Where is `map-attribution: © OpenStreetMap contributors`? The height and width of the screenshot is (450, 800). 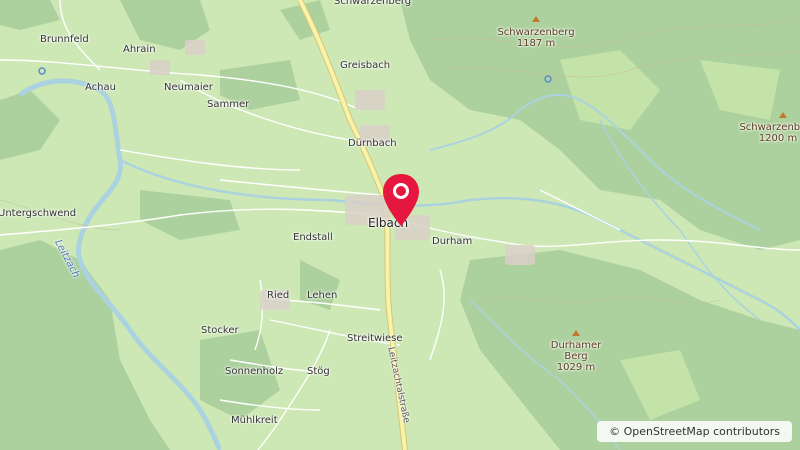 map-attribution: © OpenStreetMap contributors is located at coordinates (694, 431).